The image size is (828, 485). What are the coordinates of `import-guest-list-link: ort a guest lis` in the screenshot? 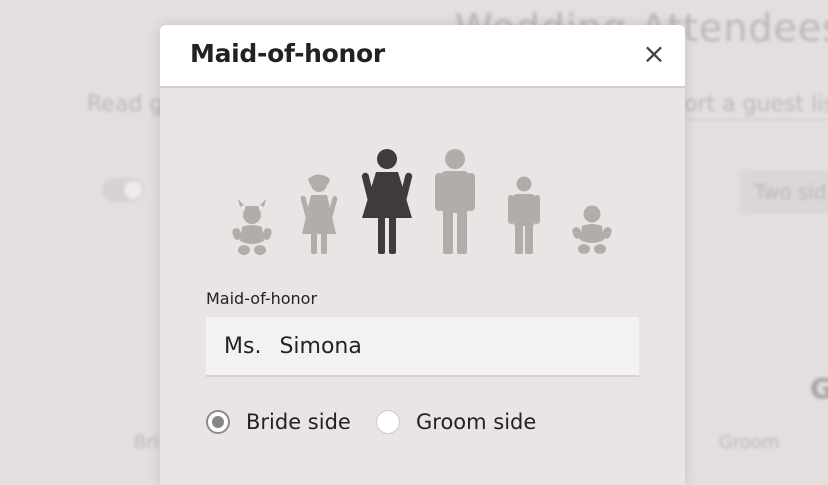 It's located at (756, 106).